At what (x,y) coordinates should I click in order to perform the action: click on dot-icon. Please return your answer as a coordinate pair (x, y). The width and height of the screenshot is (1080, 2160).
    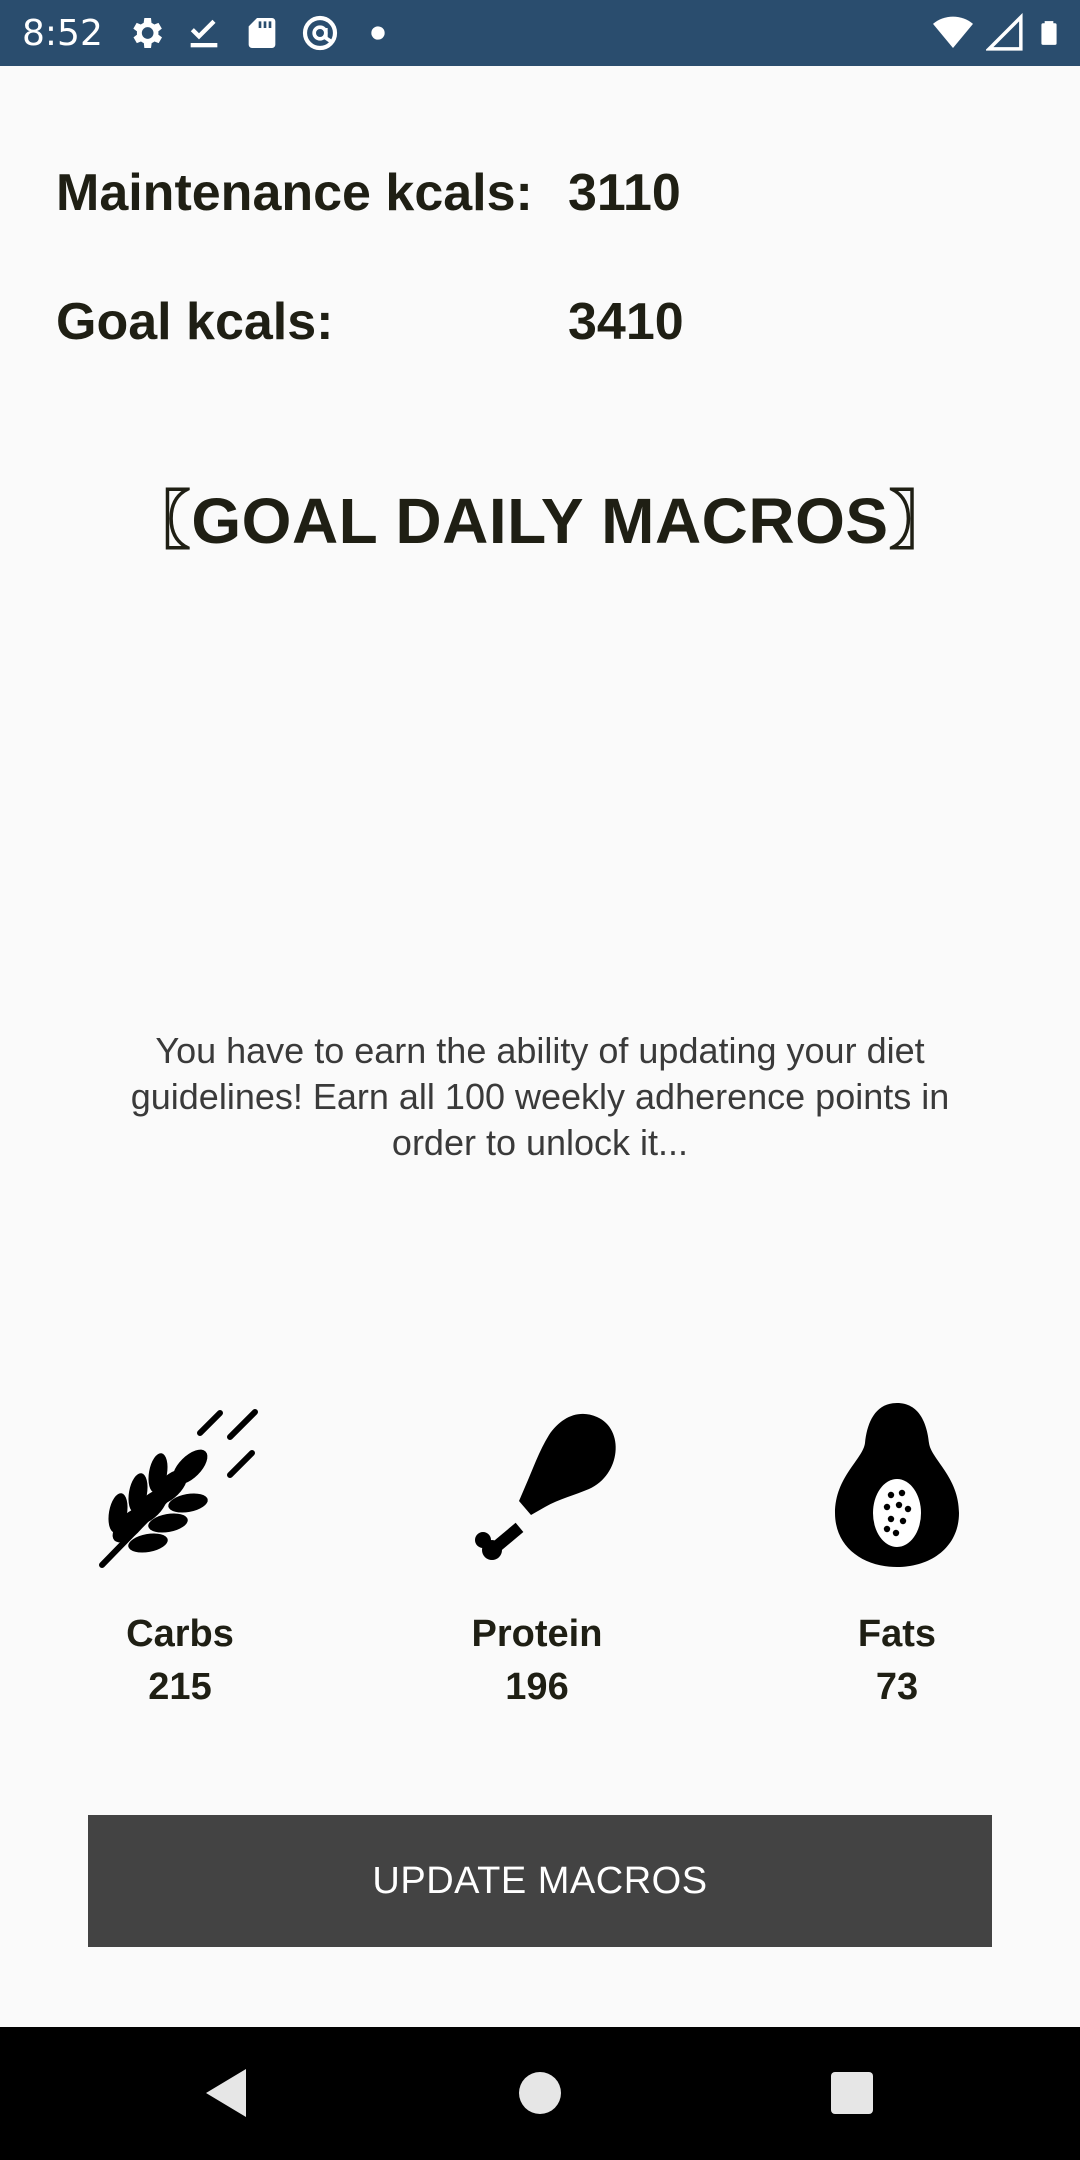
    Looking at the image, I should click on (378, 33).